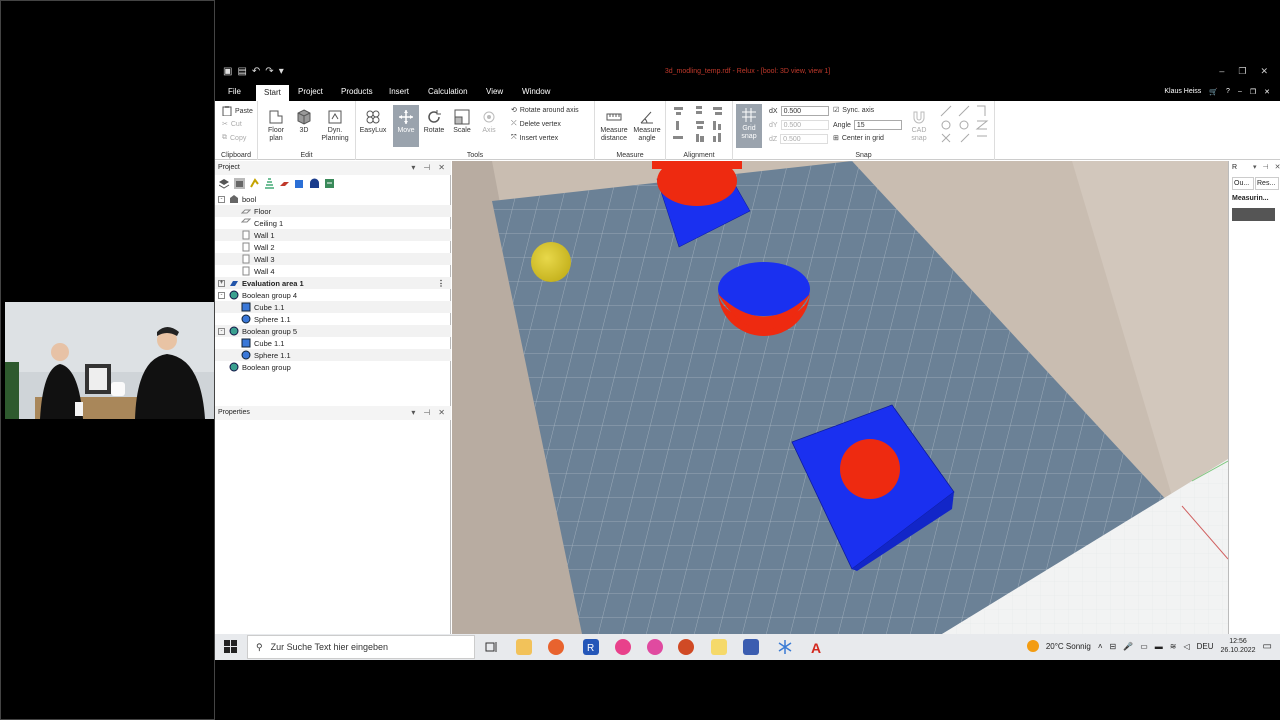  Describe the element at coordinates (623, 647) in the screenshot. I see `app-pink-icon` at that location.